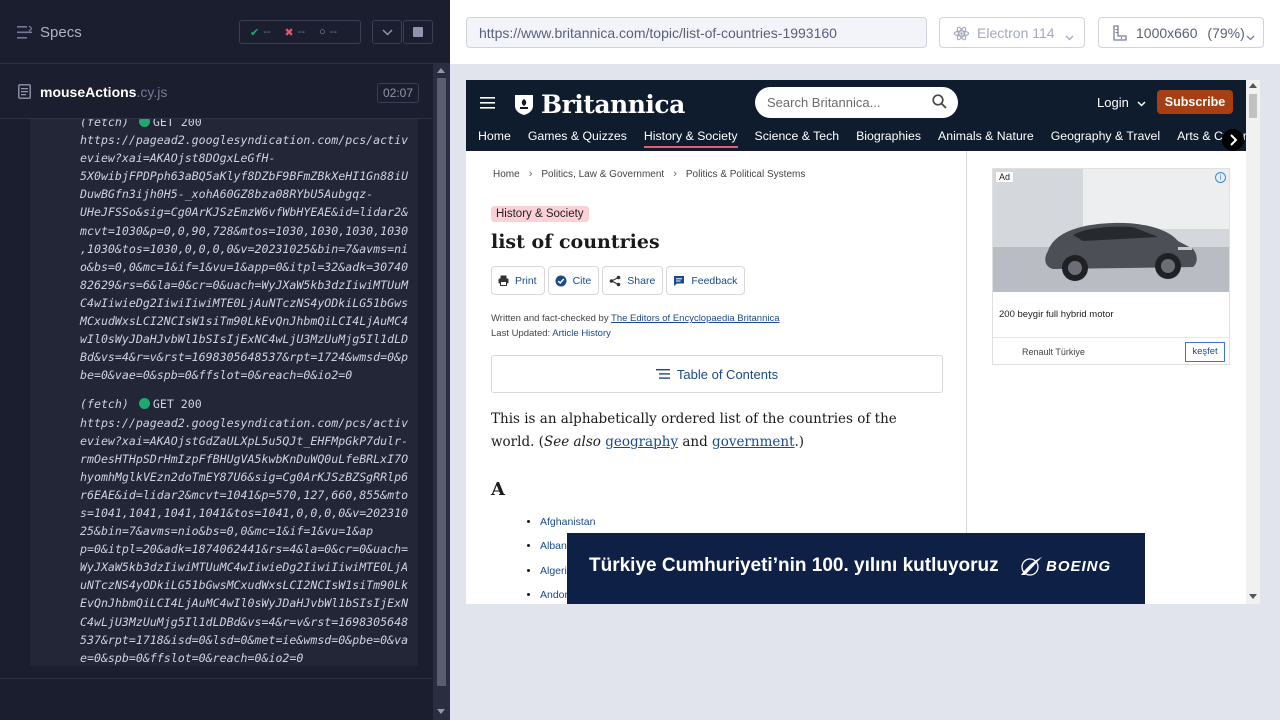 The image size is (1280, 720). What do you see at coordinates (61, 32) in the screenshot?
I see `specs-title: Specs` at bounding box center [61, 32].